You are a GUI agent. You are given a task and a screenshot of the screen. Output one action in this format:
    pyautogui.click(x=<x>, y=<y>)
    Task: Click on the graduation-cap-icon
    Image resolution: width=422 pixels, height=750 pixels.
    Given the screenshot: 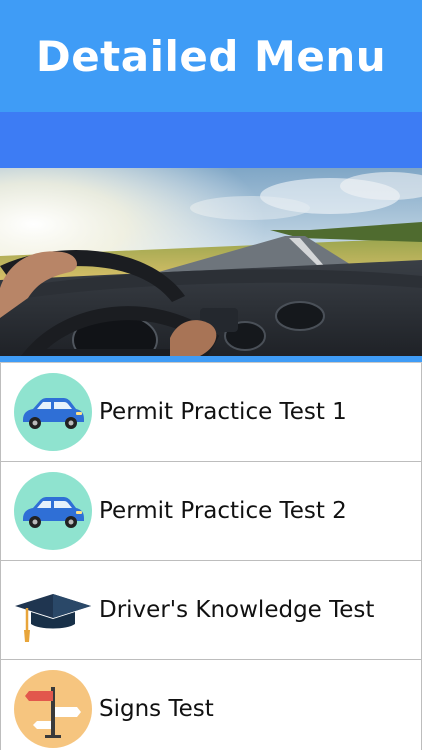 What is the action you would take?
    pyautogui.click(x=53, y=610)
    